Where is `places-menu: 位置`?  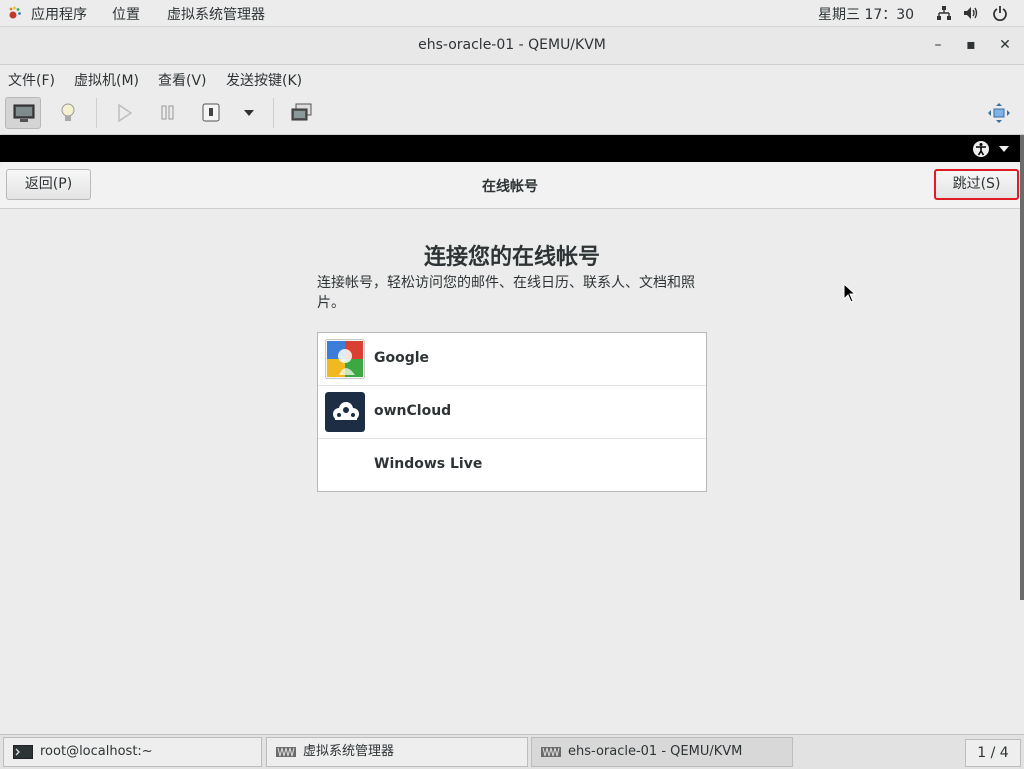
places-menu: 位置 is located at coordinates (126, 14).